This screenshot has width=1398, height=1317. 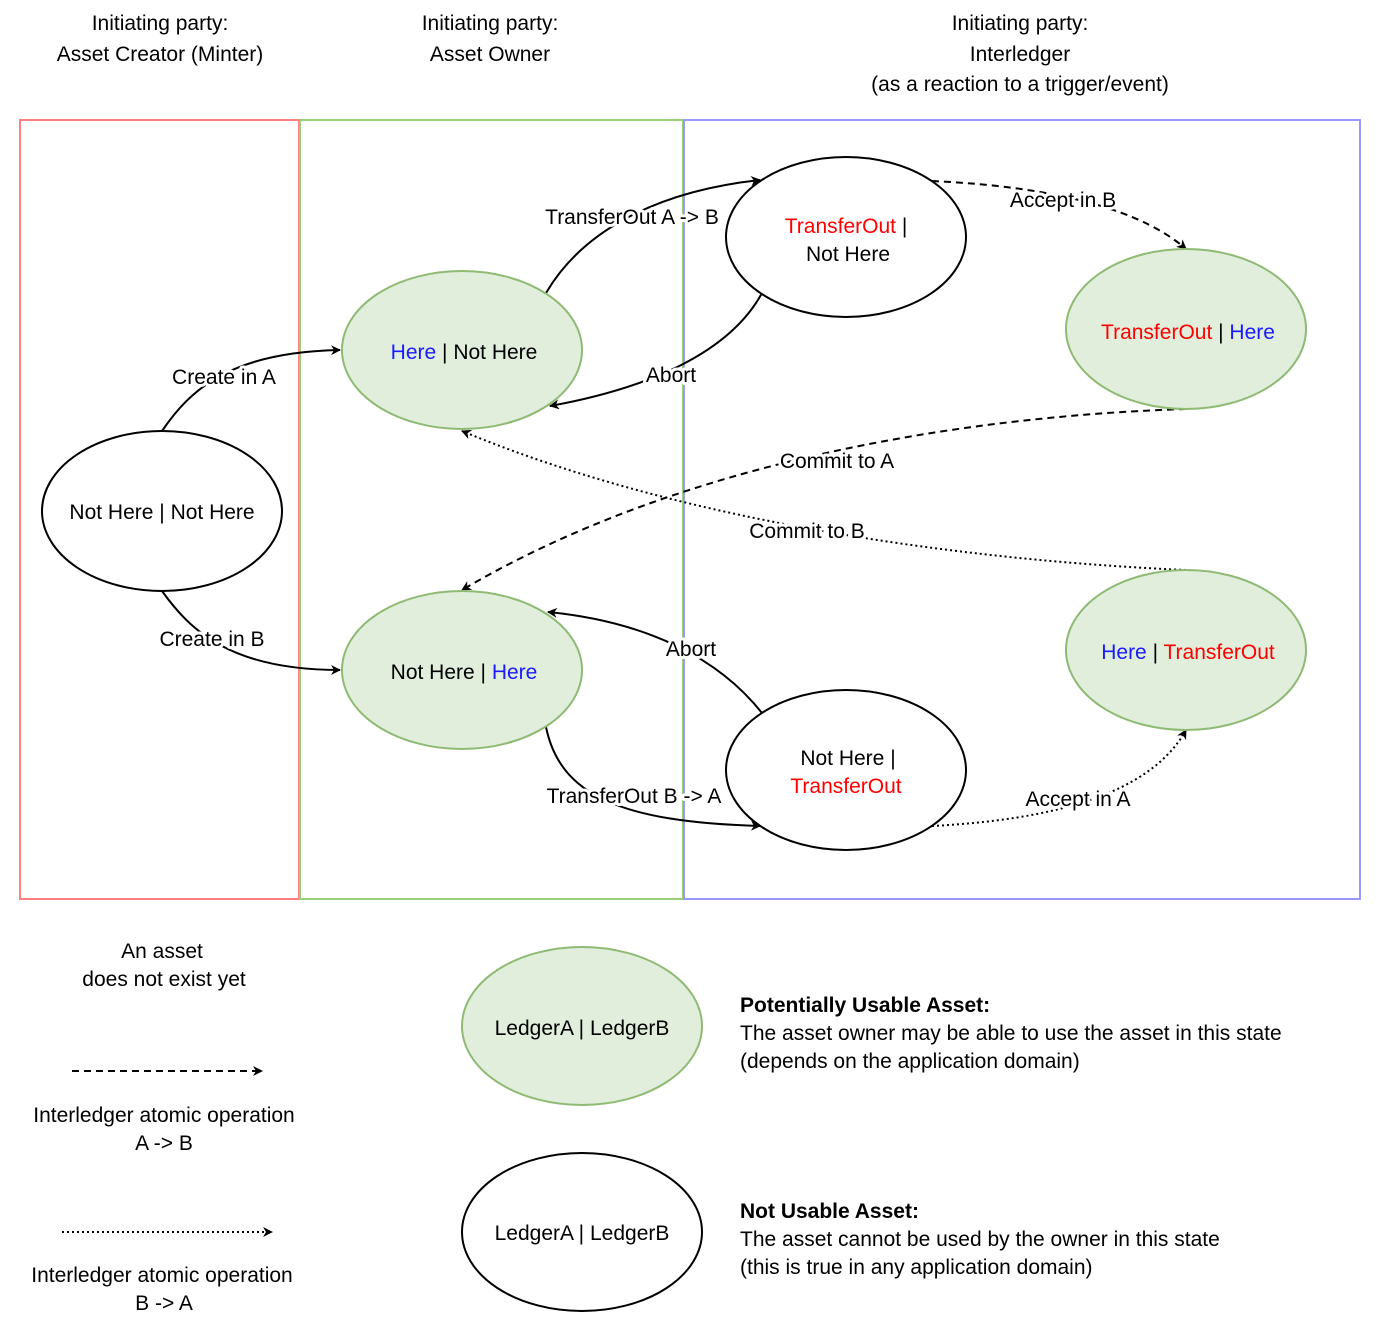 I want to click on column-header-interledger-line3: (as a reaction to a trigger/event), so click(x=1020, y=84).